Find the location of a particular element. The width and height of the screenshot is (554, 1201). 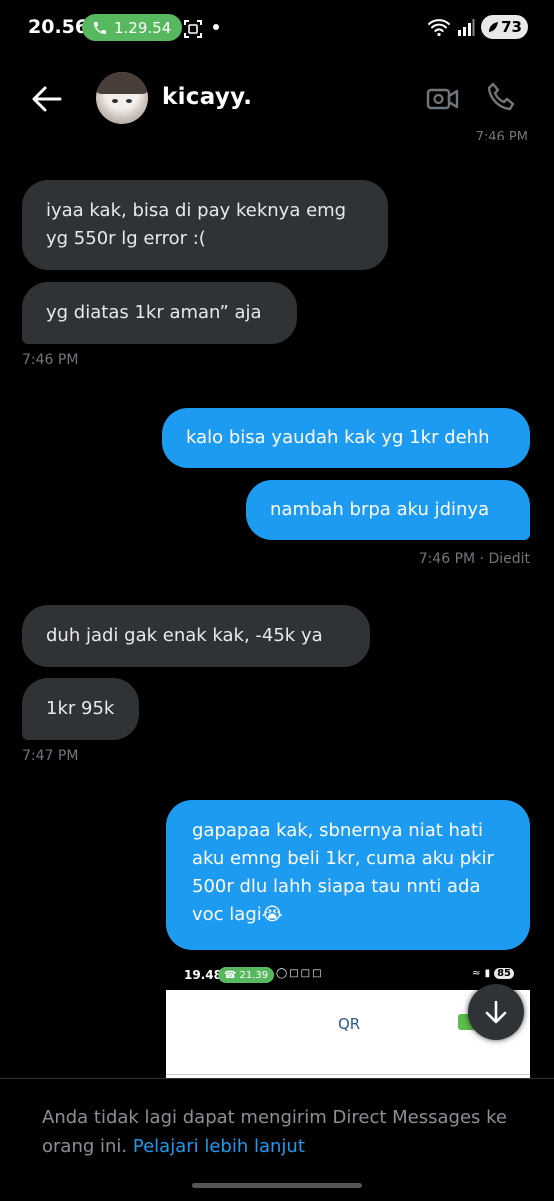

message-line: voc lagi😭 is located at coordinates (237, 914).